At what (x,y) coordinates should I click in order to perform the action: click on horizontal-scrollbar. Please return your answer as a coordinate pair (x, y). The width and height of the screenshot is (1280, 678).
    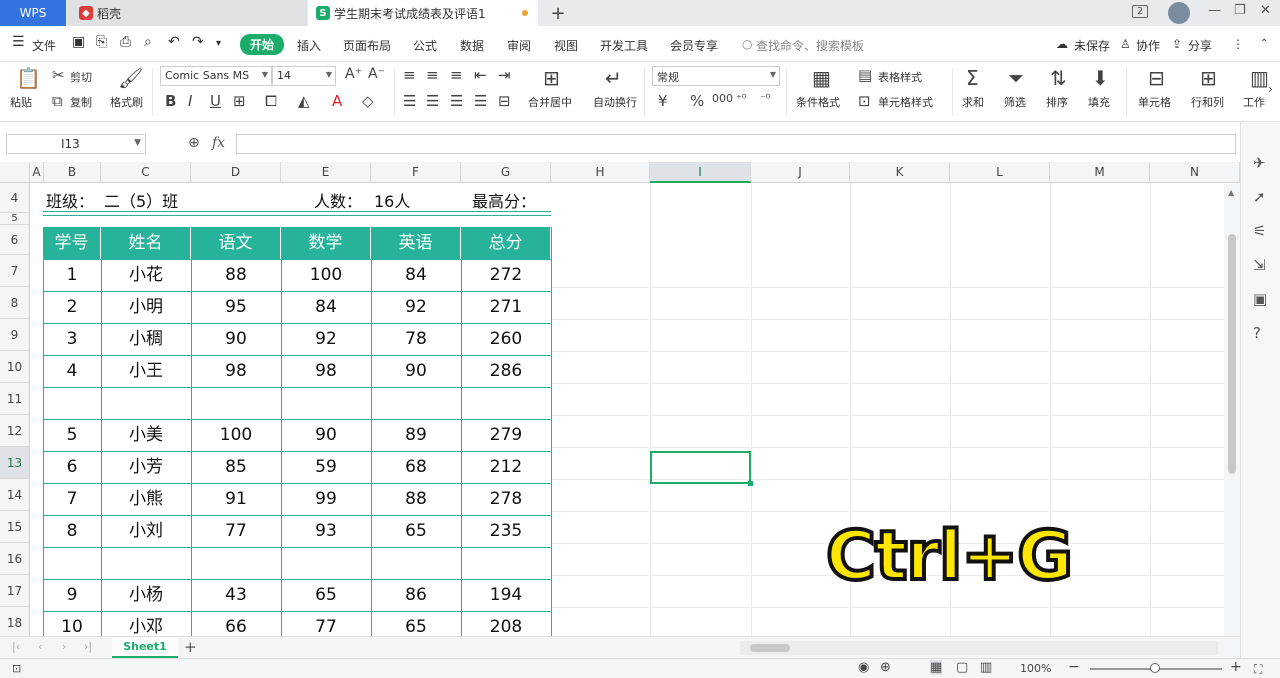
    Looking at the image, I should click on (979, 648).